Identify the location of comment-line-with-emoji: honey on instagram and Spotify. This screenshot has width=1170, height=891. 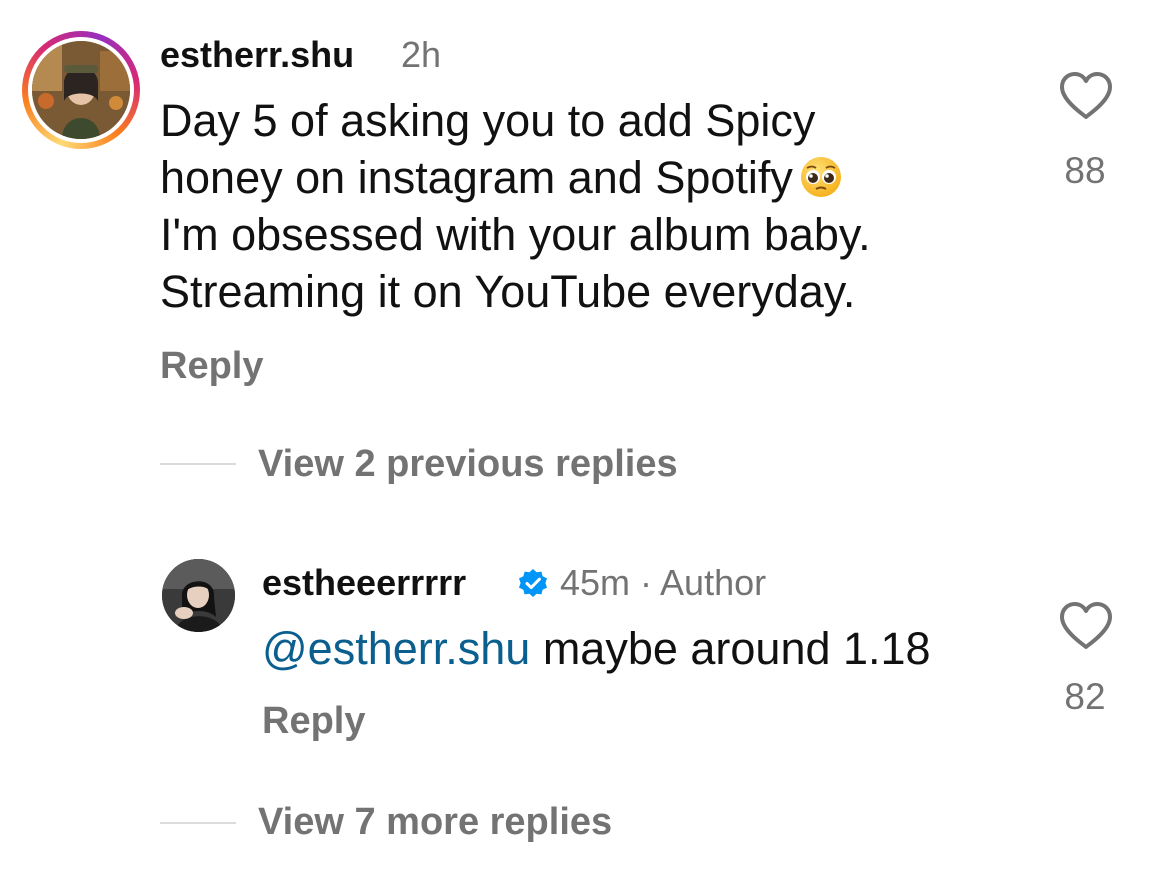
(560, 177).